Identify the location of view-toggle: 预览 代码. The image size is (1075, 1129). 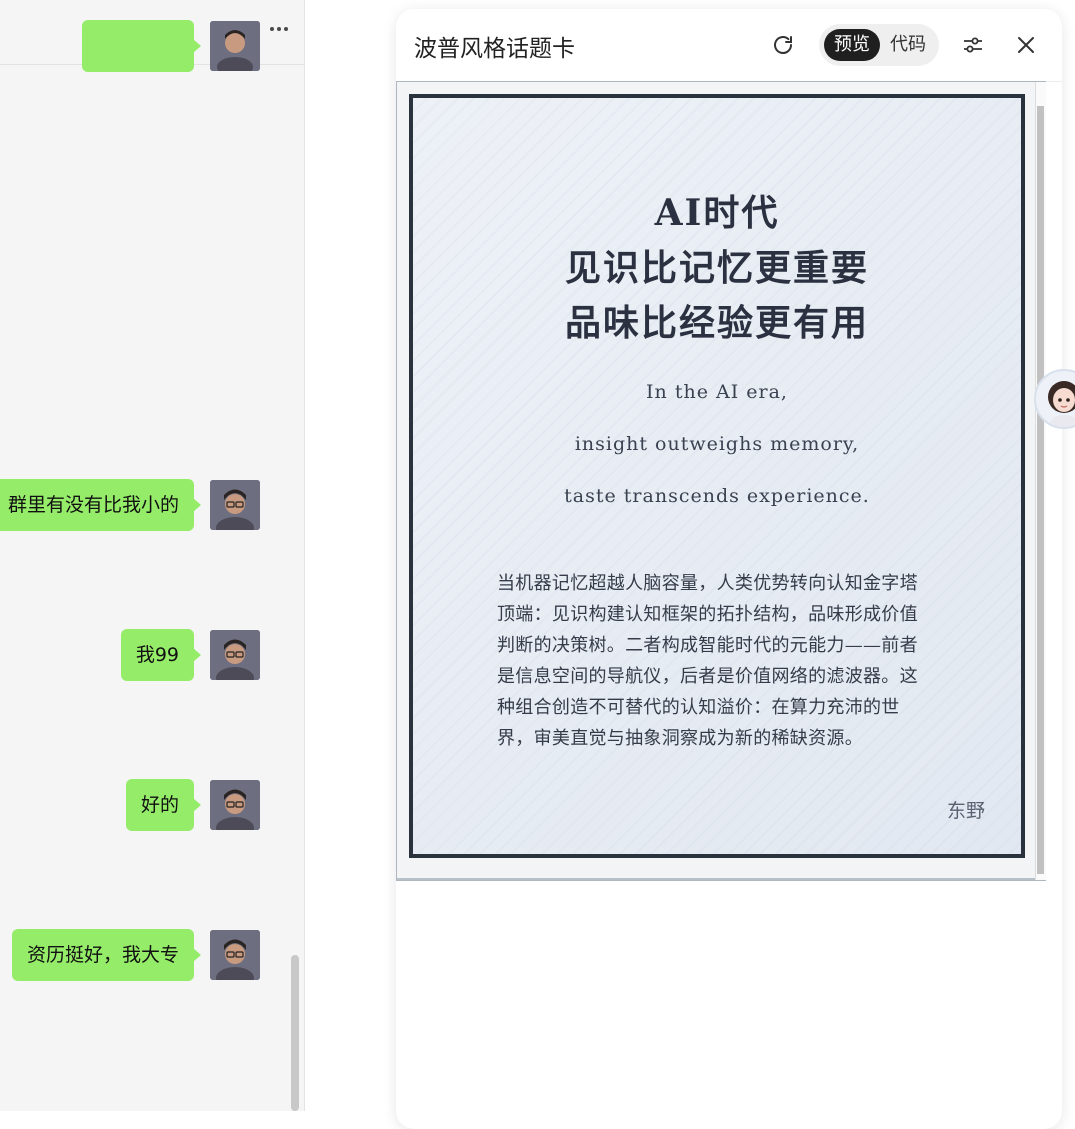
(879, 45).